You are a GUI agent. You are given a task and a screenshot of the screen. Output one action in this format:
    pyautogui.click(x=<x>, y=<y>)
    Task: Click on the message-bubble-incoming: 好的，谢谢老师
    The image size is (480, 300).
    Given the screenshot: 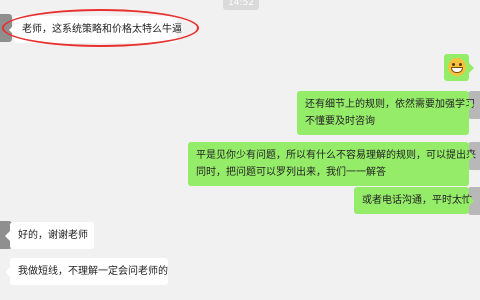 What is the action you would take?
    pyautogui.click(x=49, y=235)
    